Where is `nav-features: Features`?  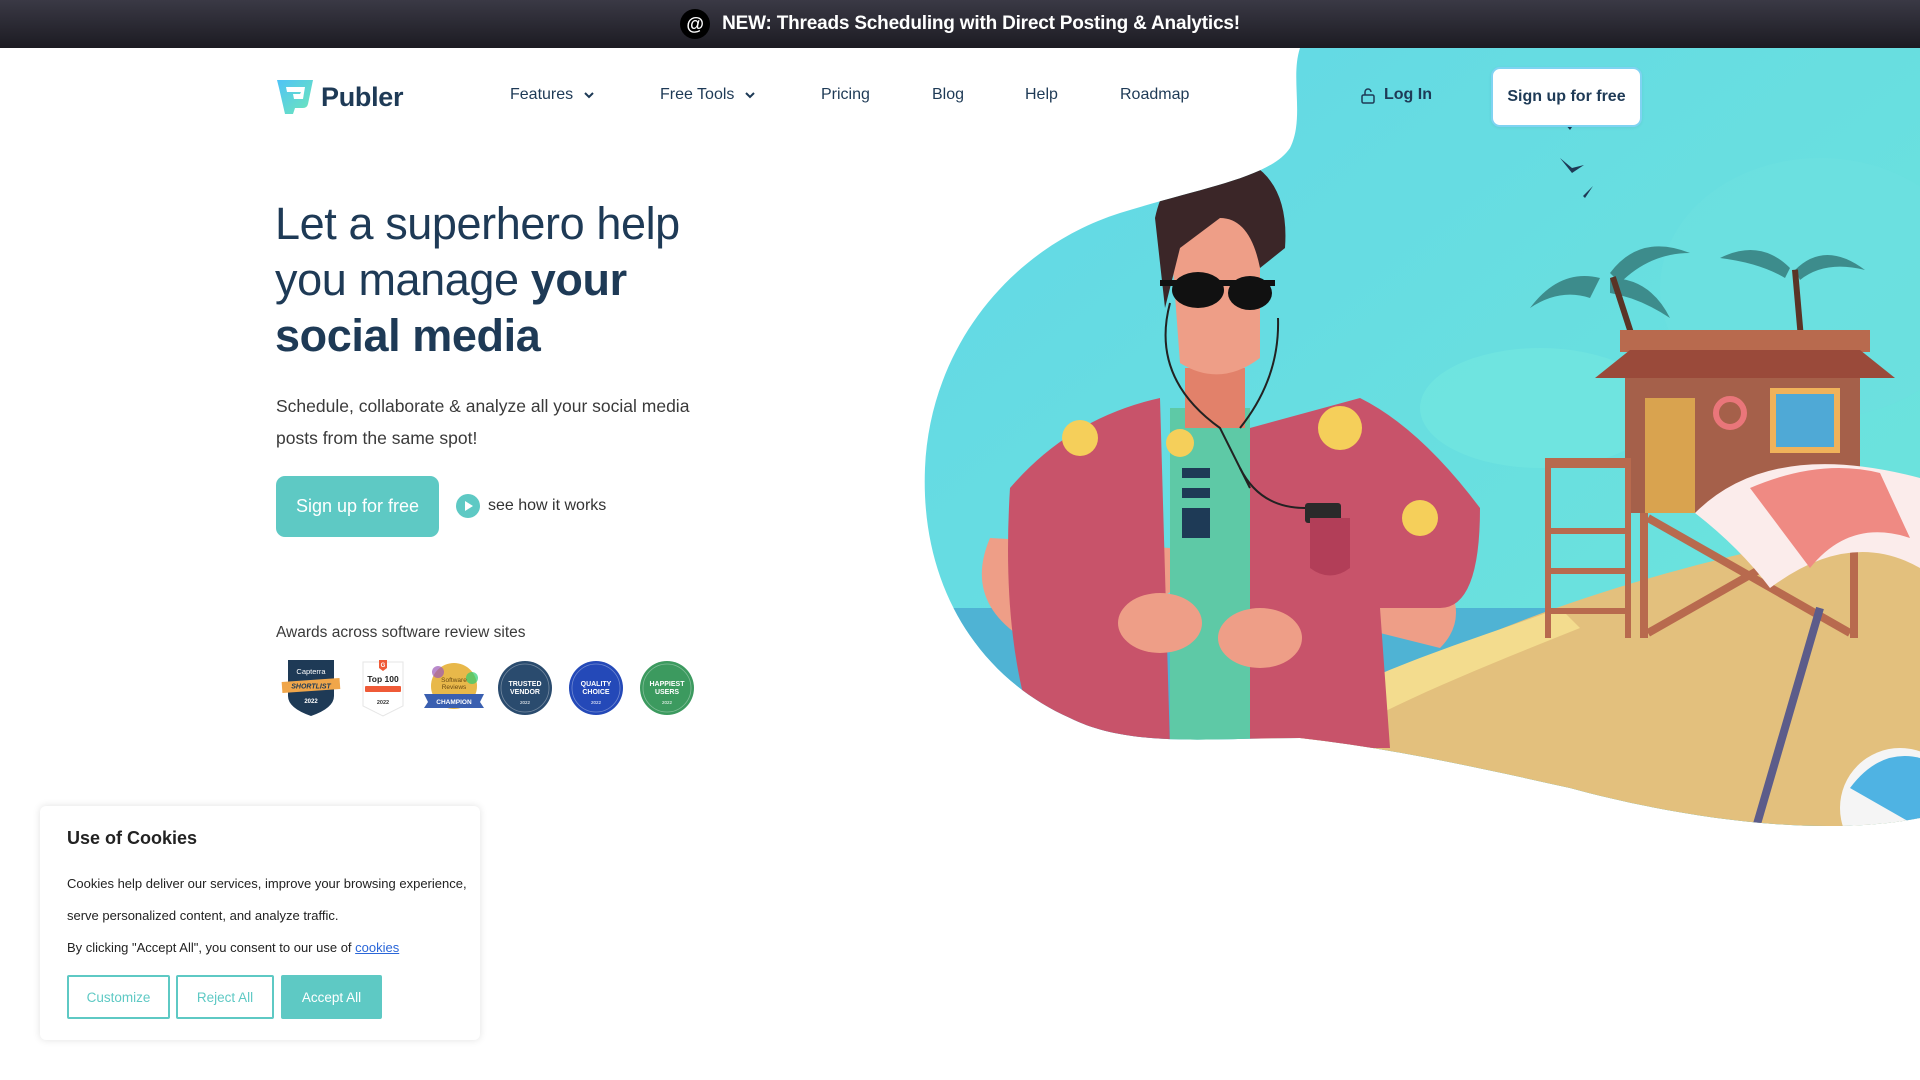 nav-features: Features is located at coordinates (552, 95).